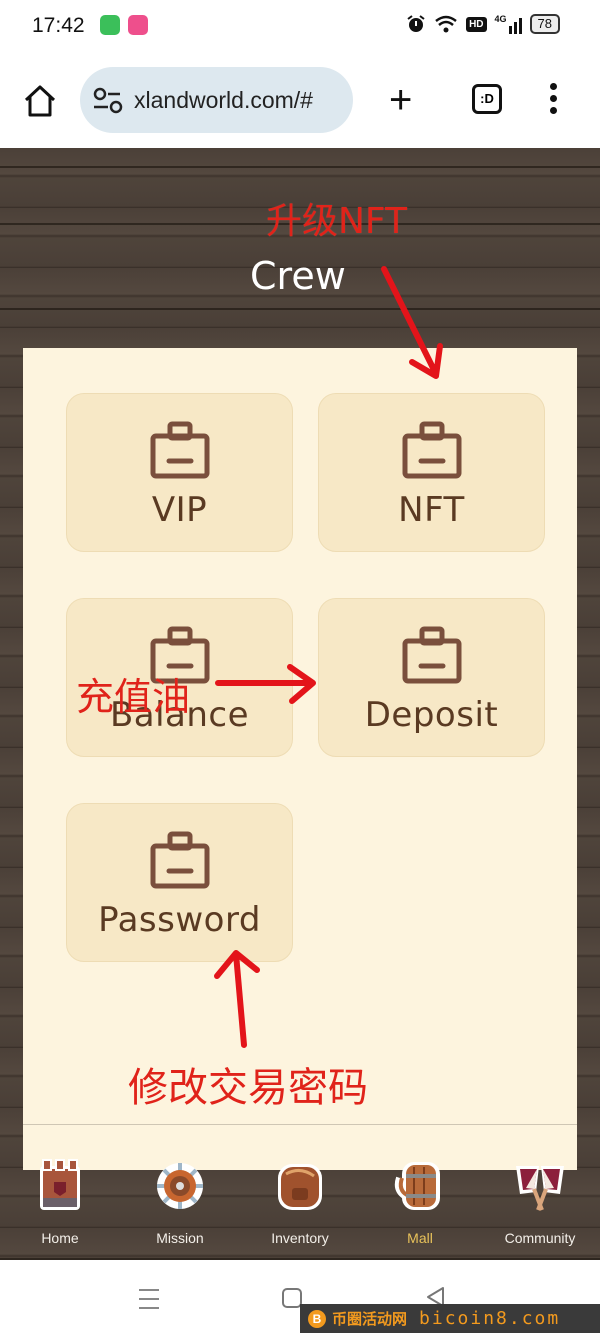 The width and height of the screenshot is (600, 1333). Describe the element at coordinates (553, 101) in the screenshot. I see `more-menu-icon` at that location.